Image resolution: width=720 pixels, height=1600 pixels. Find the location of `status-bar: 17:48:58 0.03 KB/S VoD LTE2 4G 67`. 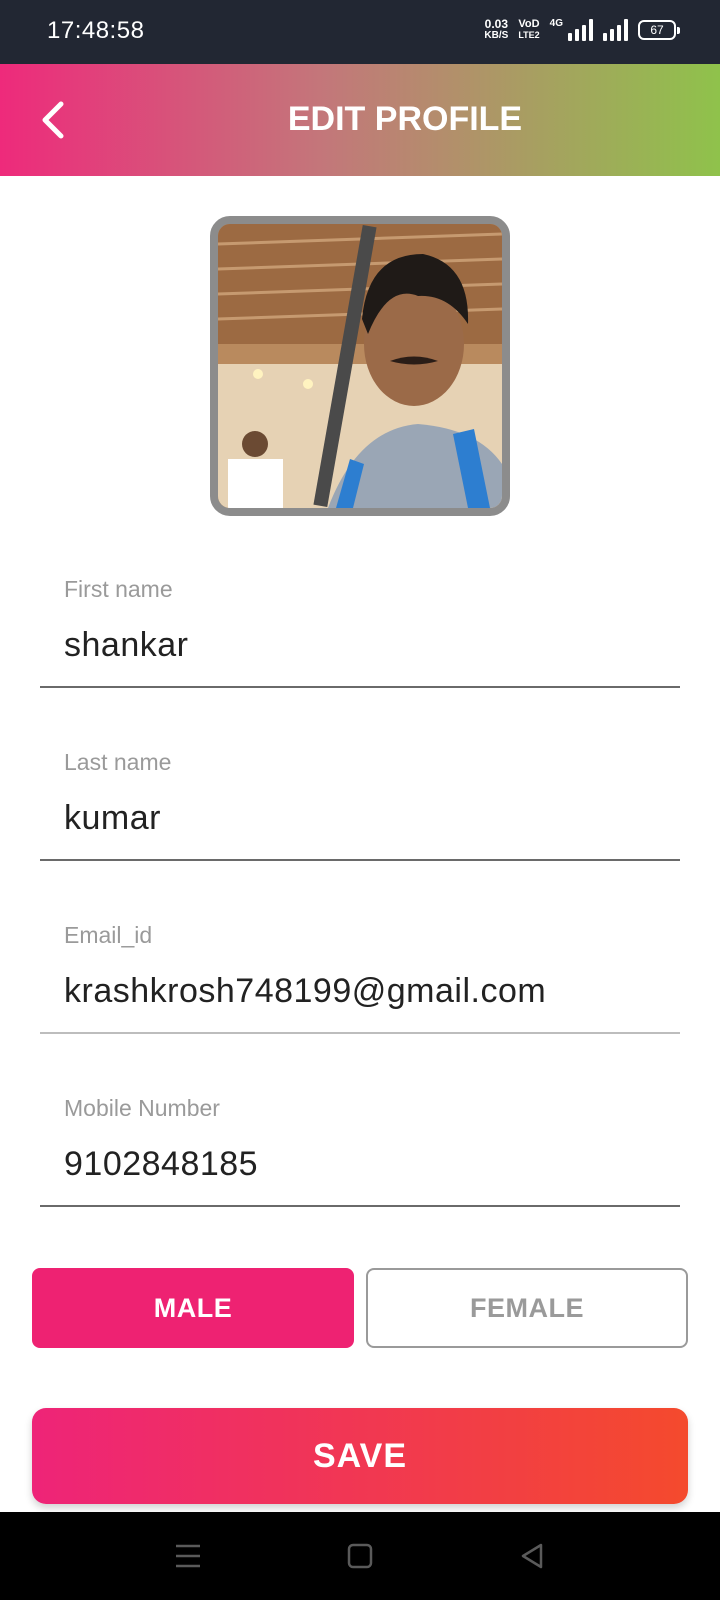

status-bar: 17:48:58 0.03 KB/S VoD LTE2 4G 67 is located at coordinates (360, 32).